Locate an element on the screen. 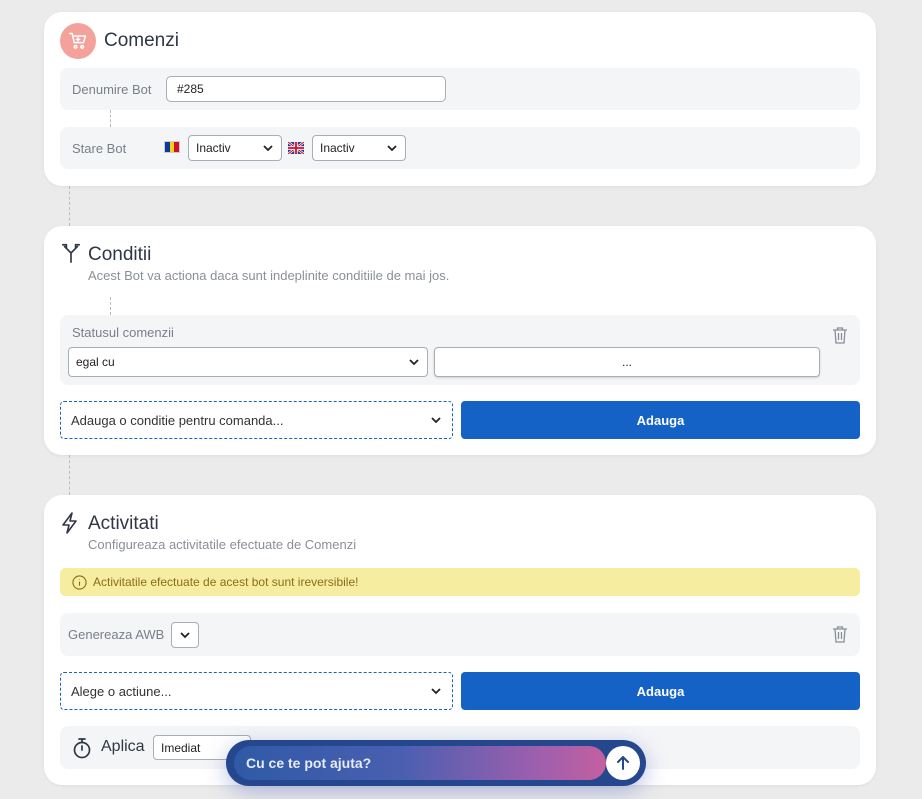  card-title: Activitati is located at coordinates (123, 523).